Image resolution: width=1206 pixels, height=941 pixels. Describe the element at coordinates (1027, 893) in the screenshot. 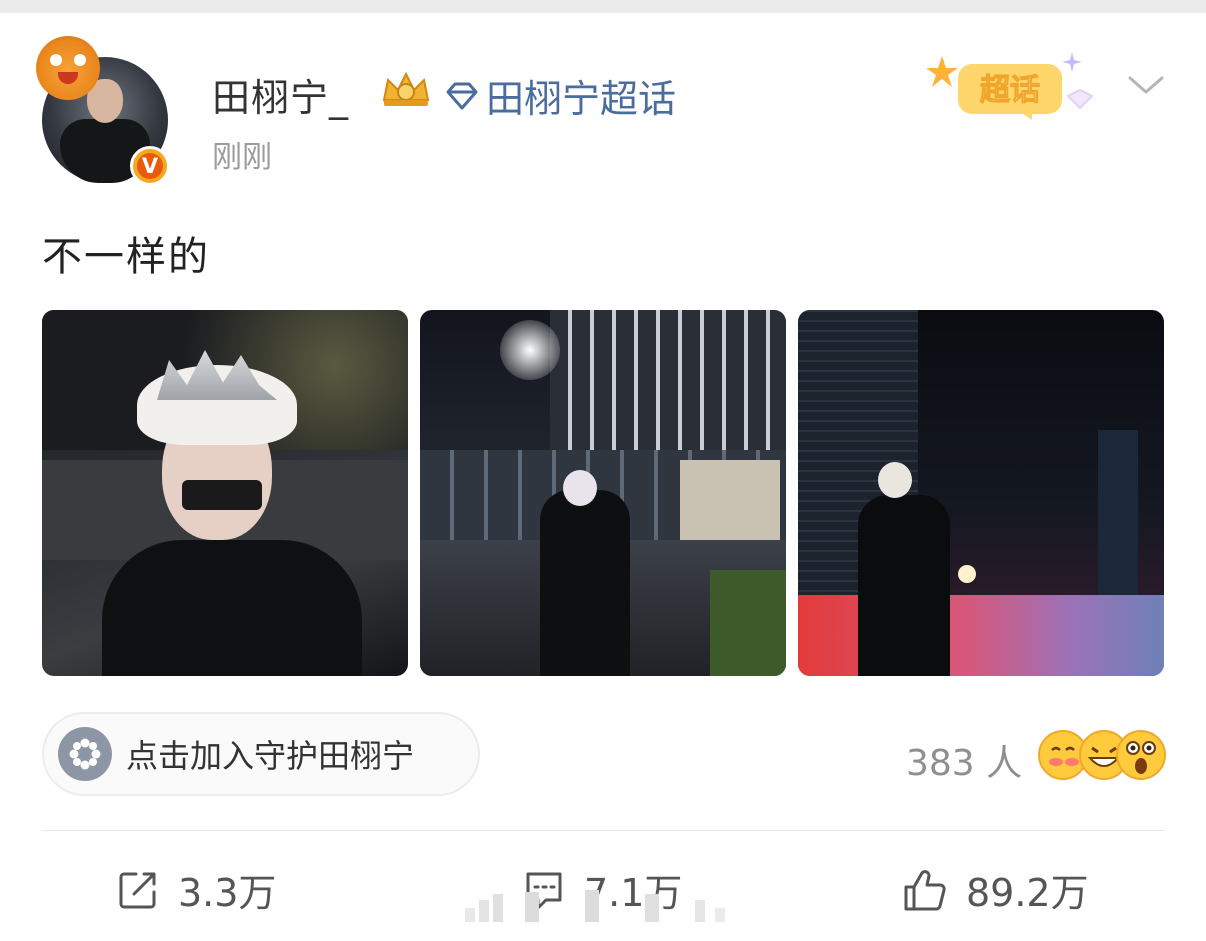

I see `like-count: 89.2万` at that location.